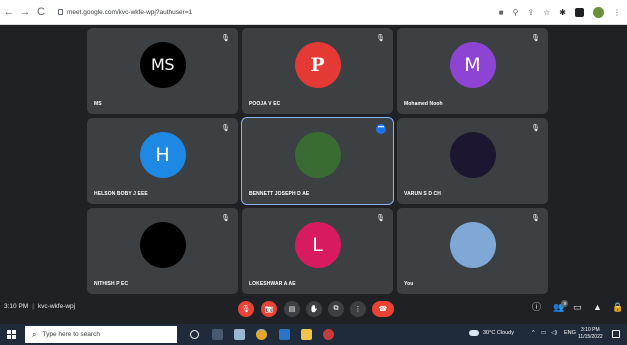  I want to click on meeting-time: 3:10 PM, so click(16, 306).